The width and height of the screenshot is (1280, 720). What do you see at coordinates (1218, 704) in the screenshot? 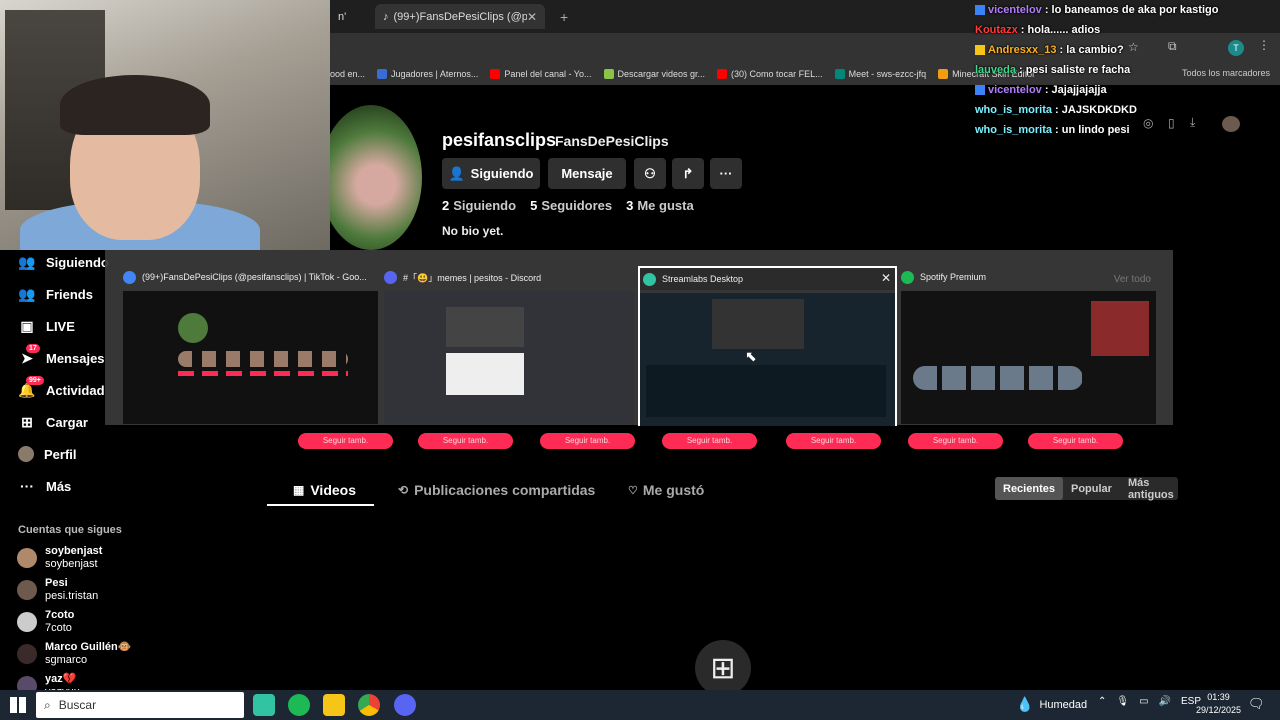
I see `taskbar-clock: 01:39 29/12/2025` at bounding box center [1218, 704].